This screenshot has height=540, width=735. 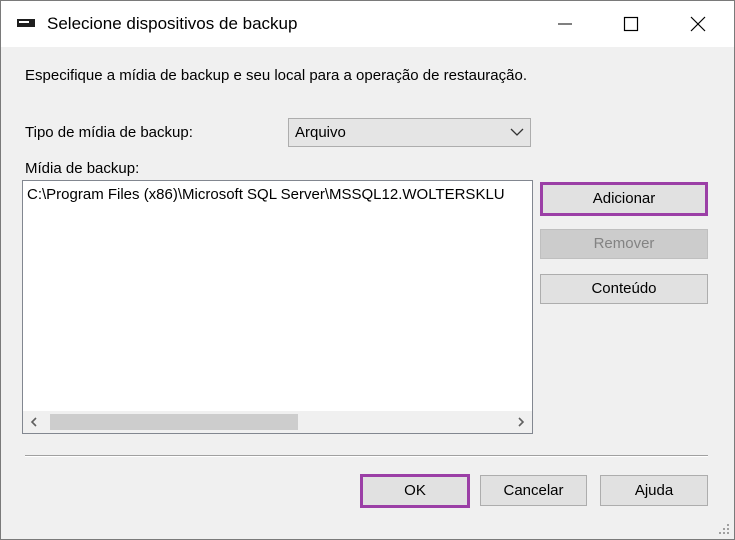 I want to click on cancel-button: Cancelar, so click(x=533, y=490).